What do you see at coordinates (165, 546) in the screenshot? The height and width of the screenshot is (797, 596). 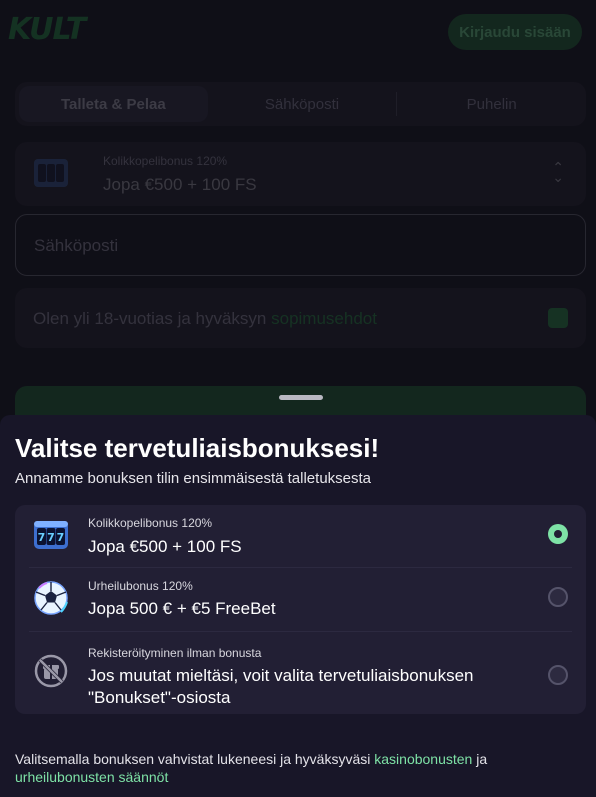 I see `bonus-option-value: Jopa €500 + 100 FS` at bounding box center [165, 546].